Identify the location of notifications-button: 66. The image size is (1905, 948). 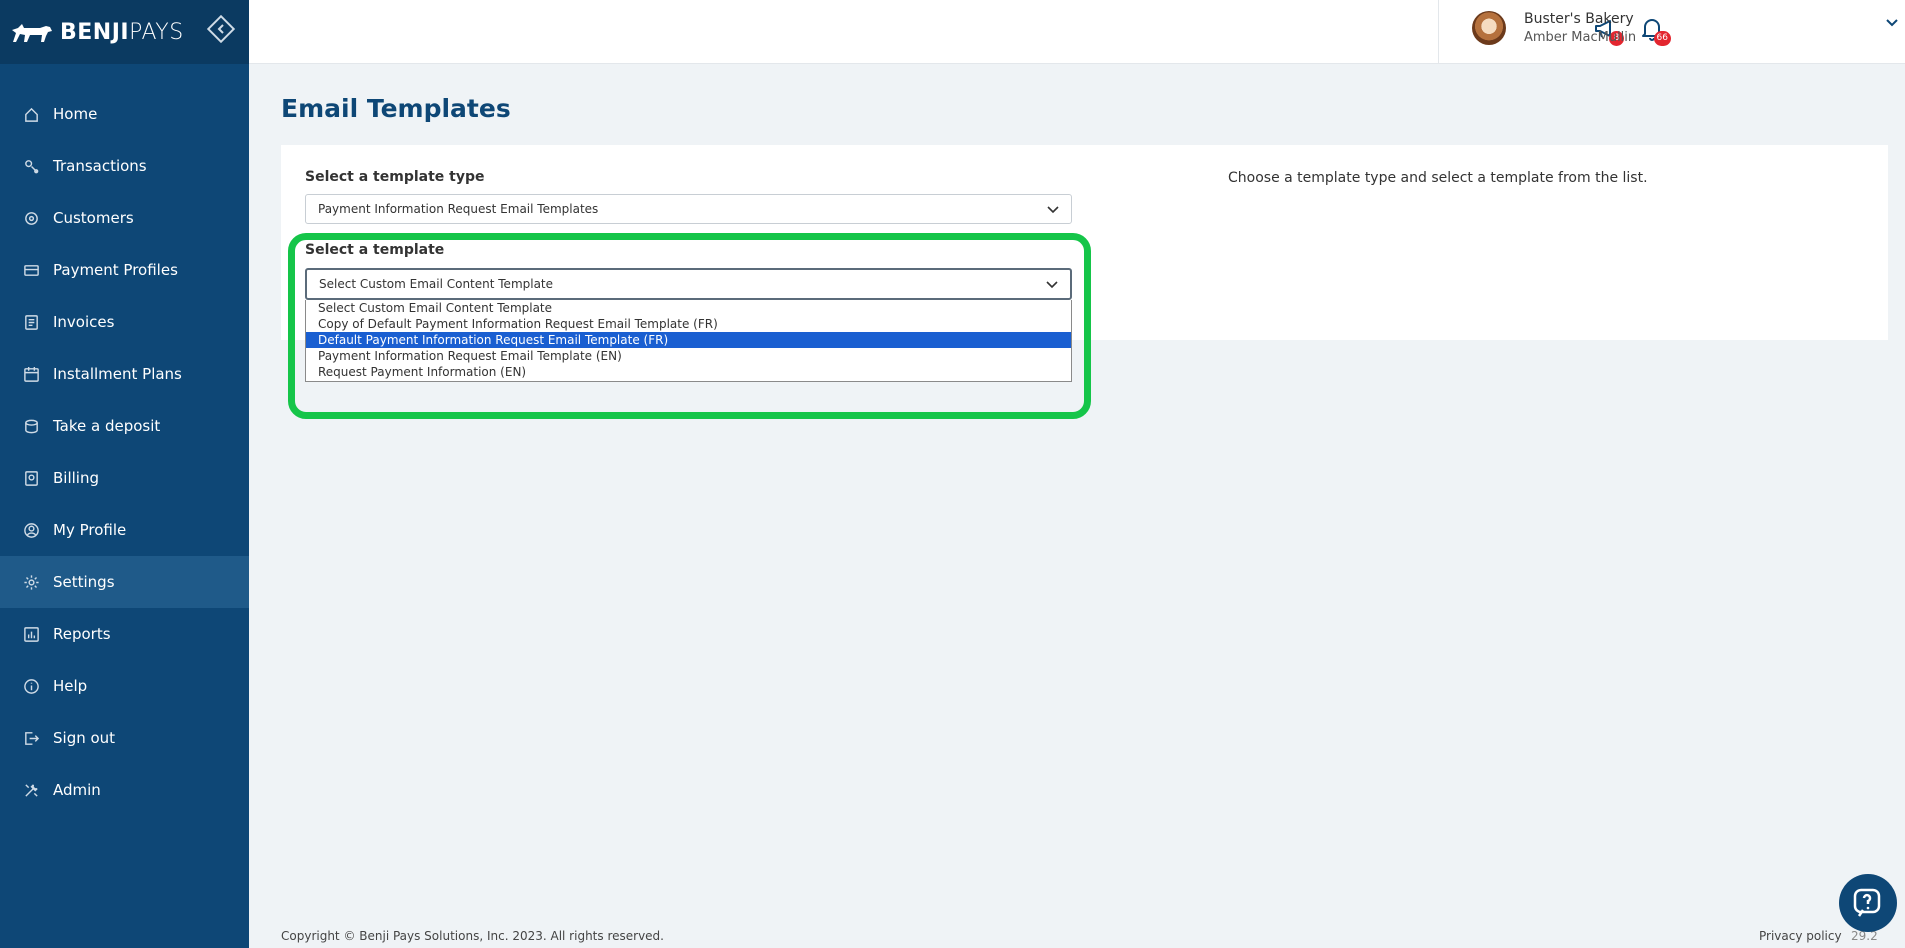
(1655, 31).